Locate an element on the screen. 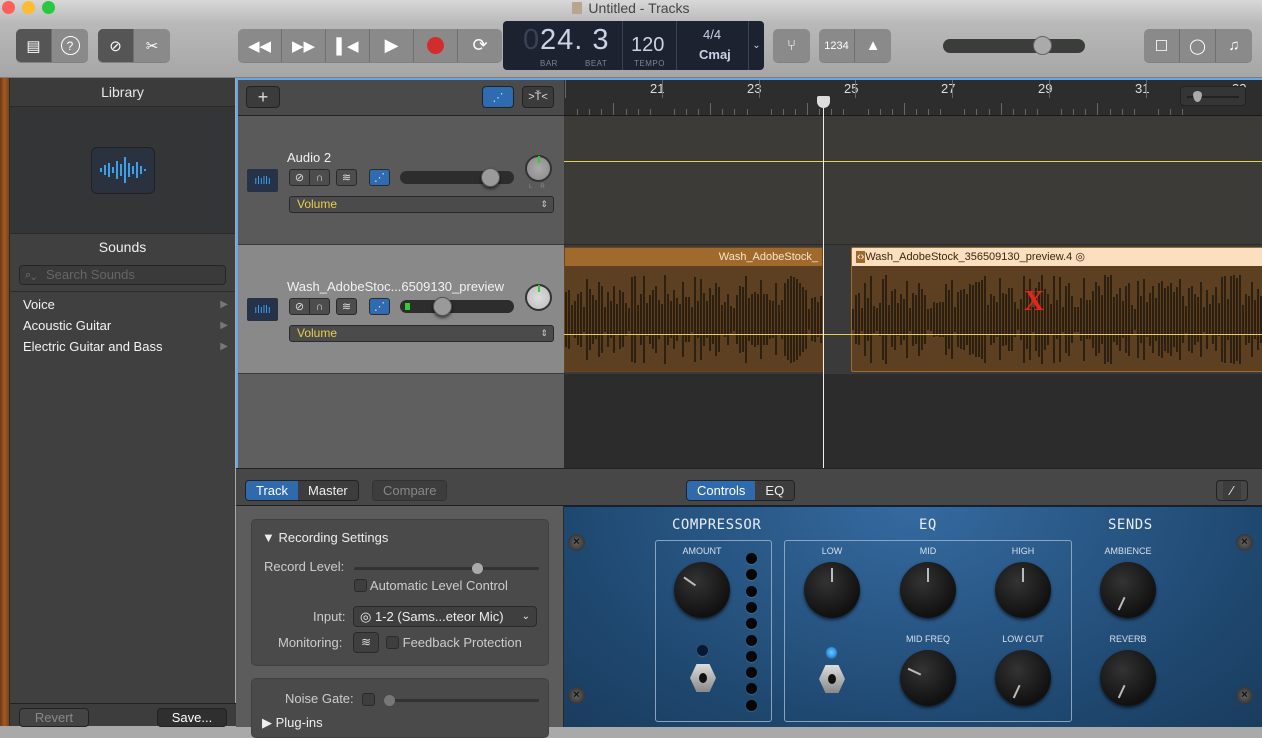 This screenshot has width=1262, height=738. lcd-display: 0 24. 3 BAR BEAT 120 TEMPO 4/4 Cmaj ⌄ is located at coordinates (633, 45).